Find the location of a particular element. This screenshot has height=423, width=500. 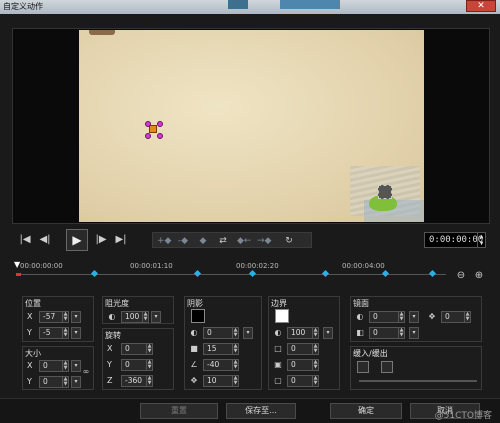

position-panel: 位置 X -57 ▲ ▼ ▾ Y -5 ▲ ▼ ▾ is located at coordinates (58, 319).